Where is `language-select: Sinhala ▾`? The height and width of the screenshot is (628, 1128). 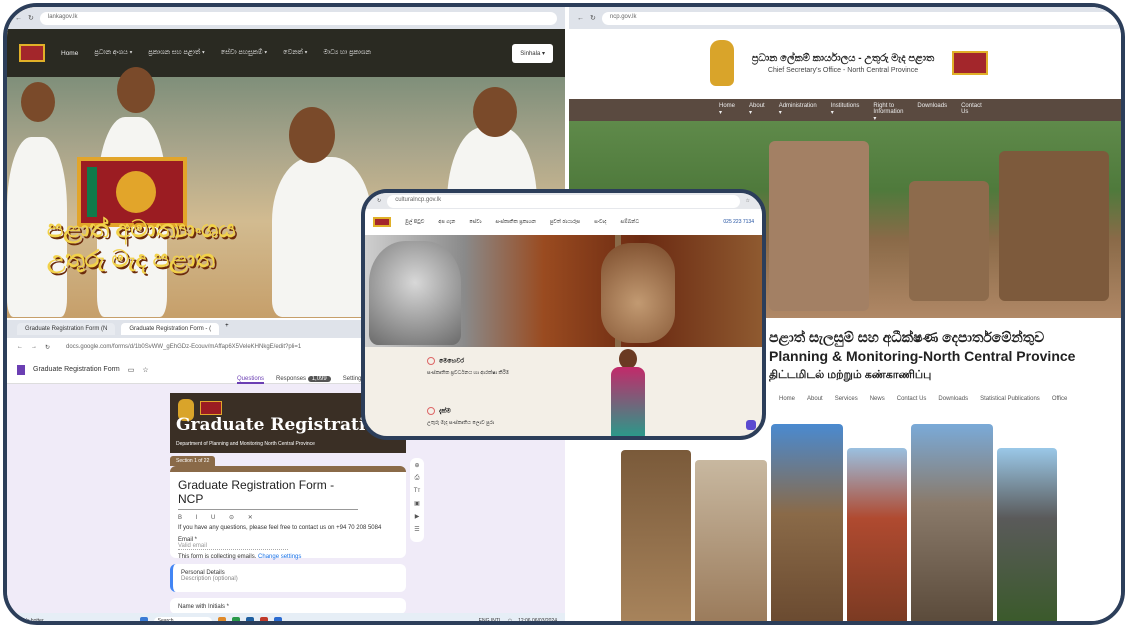
language-select: Sinhala ▾ is located at coordinates (532, 53).